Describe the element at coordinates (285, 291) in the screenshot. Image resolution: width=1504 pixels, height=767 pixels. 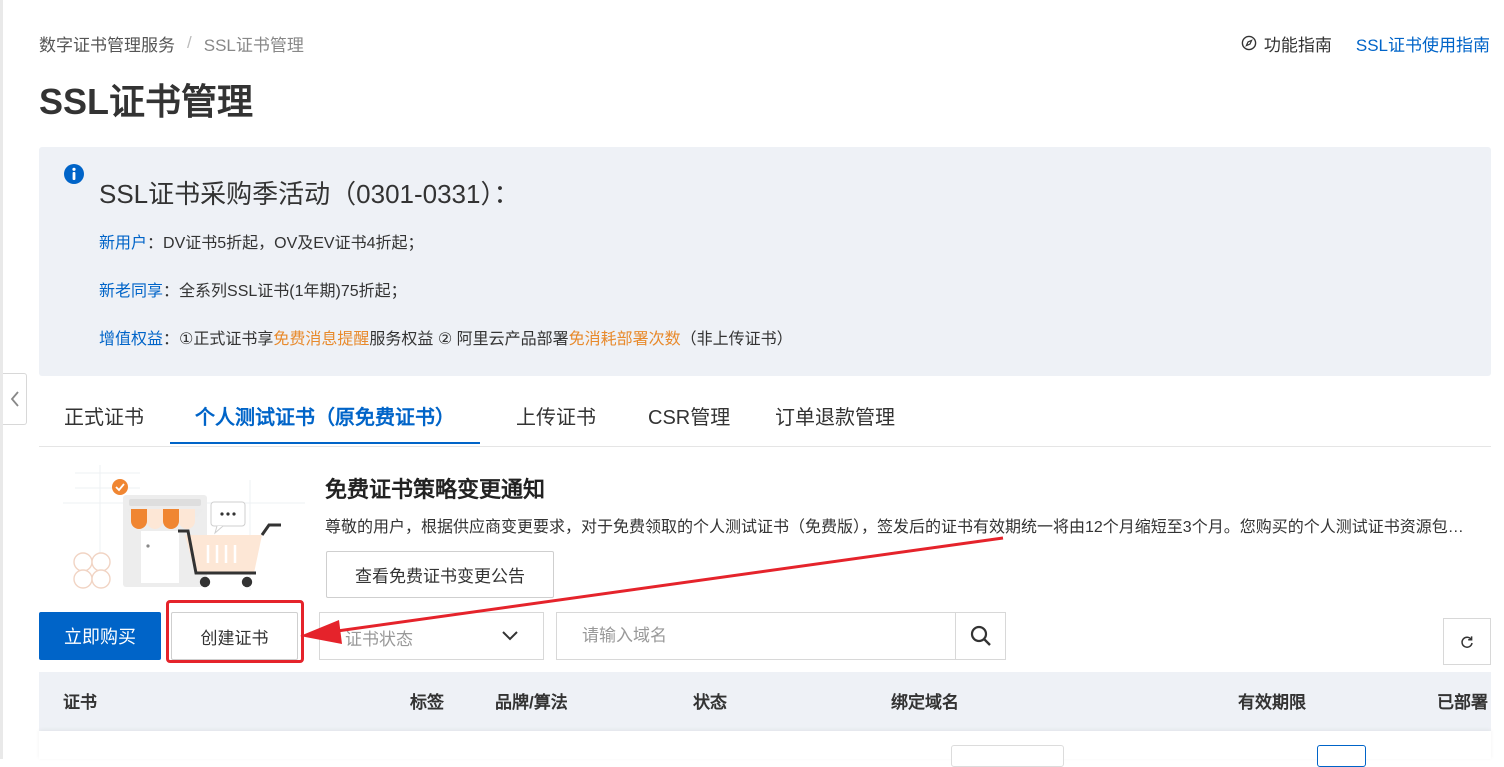
I see `notice-text-all-user: ：全系列SSL证书(1年期)75折起；` at that location.